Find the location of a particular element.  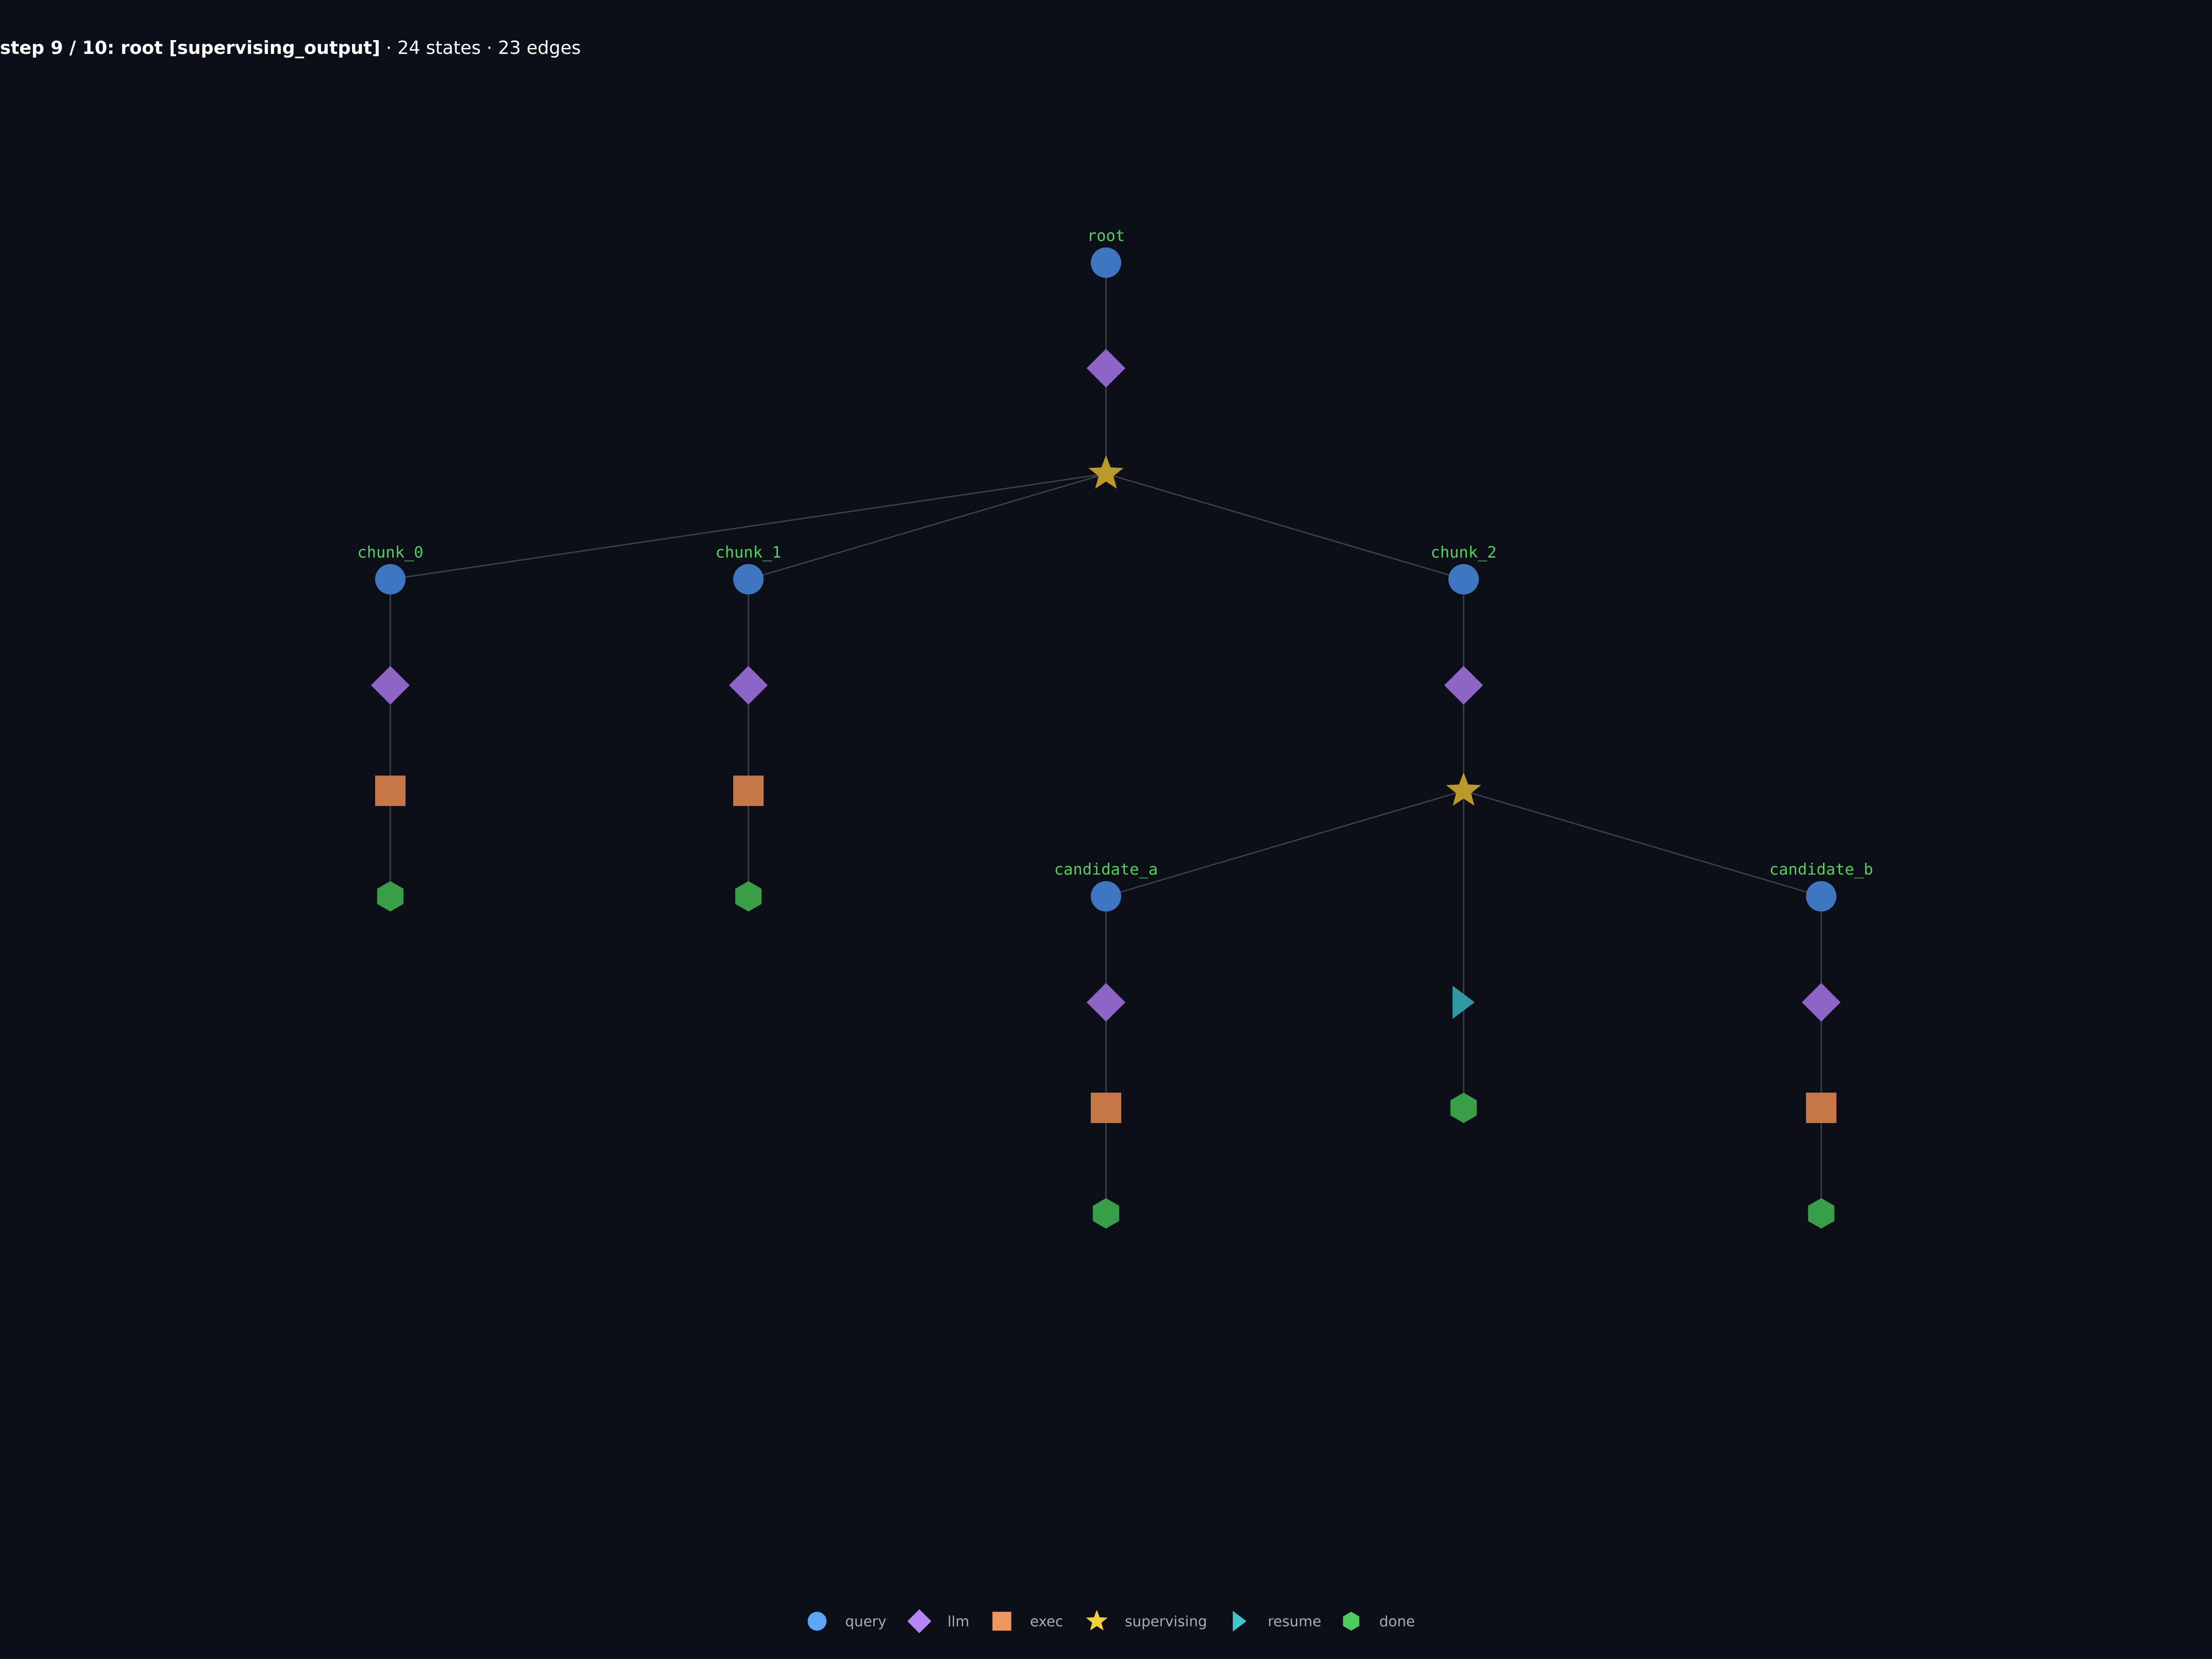

hexagon-icon is located at coordinates (1351, 1621).